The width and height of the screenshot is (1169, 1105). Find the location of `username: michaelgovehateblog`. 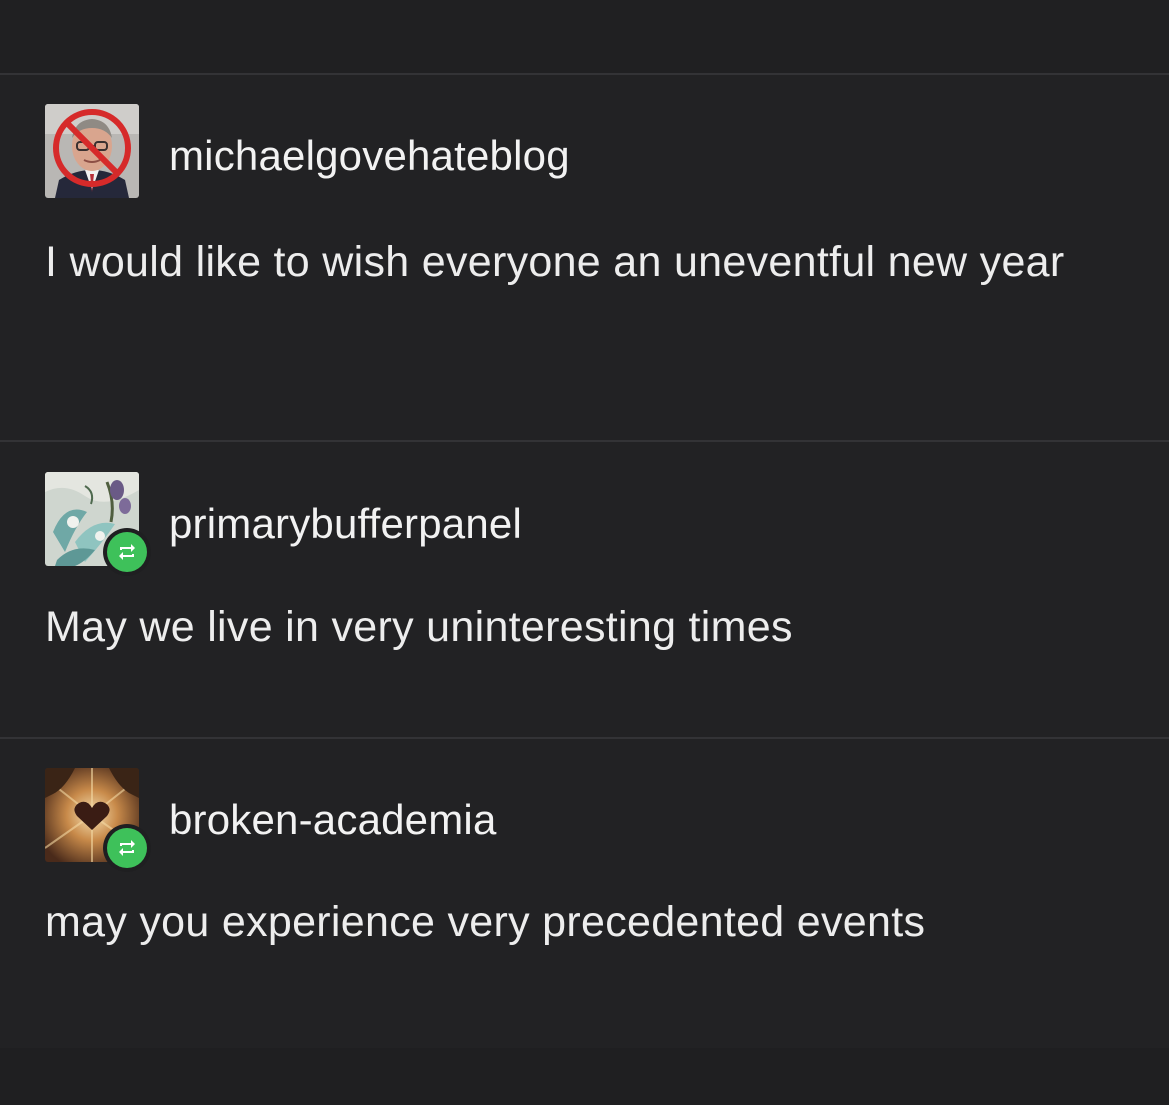

username: michaelgovehateblog is located at coordinates (369, 156).